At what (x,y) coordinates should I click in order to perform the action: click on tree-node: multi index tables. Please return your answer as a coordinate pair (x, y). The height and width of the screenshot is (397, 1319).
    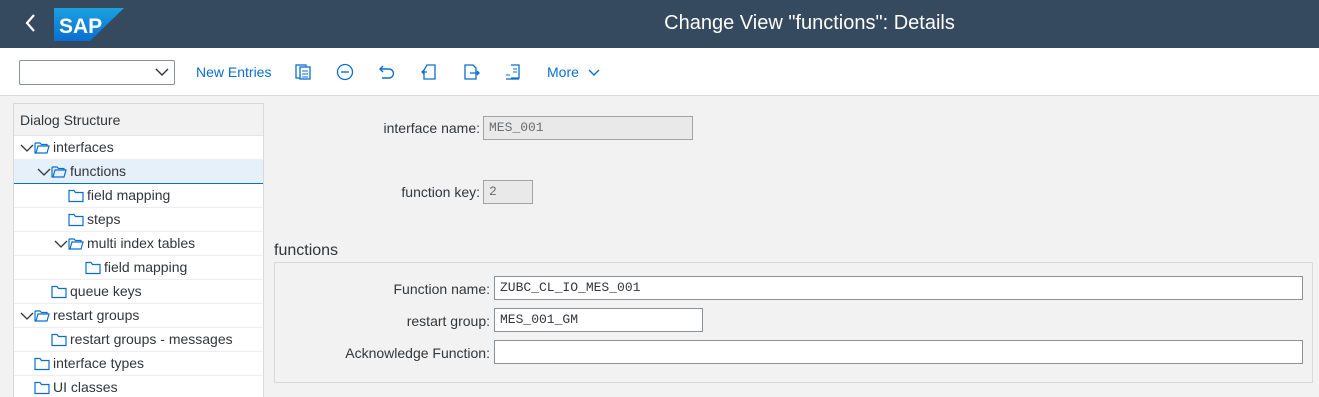
    Looking at the image, I should click on (138, 244).